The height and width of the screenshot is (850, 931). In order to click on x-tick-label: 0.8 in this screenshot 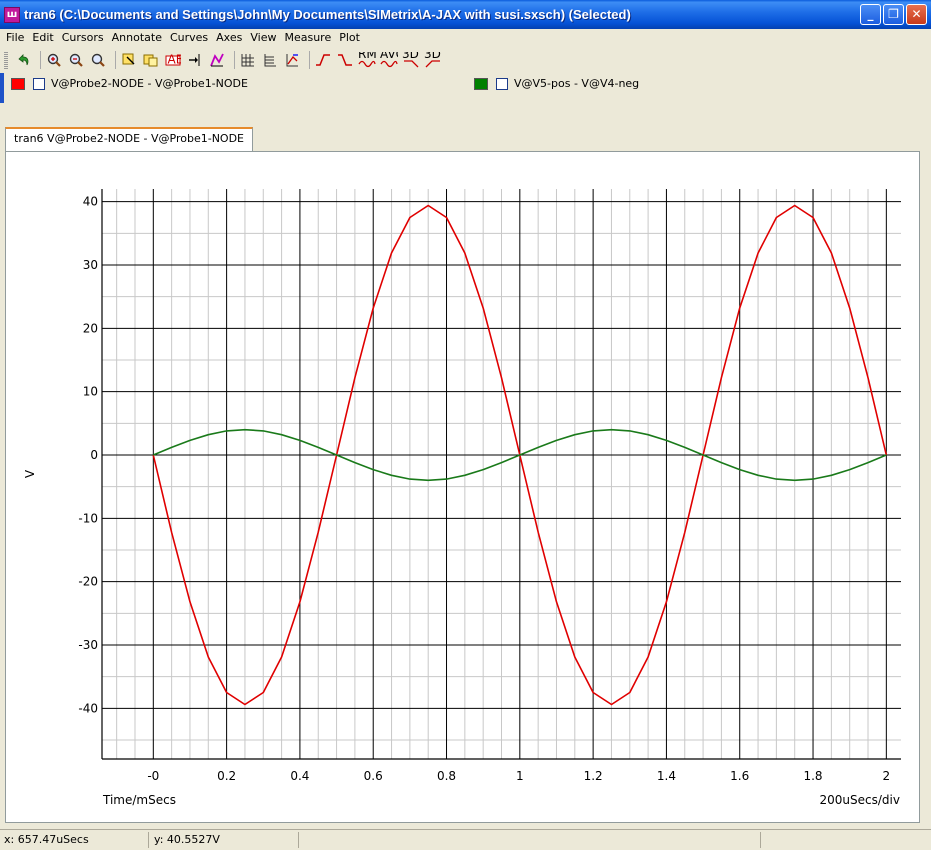, I will do `click(446, 776)`.